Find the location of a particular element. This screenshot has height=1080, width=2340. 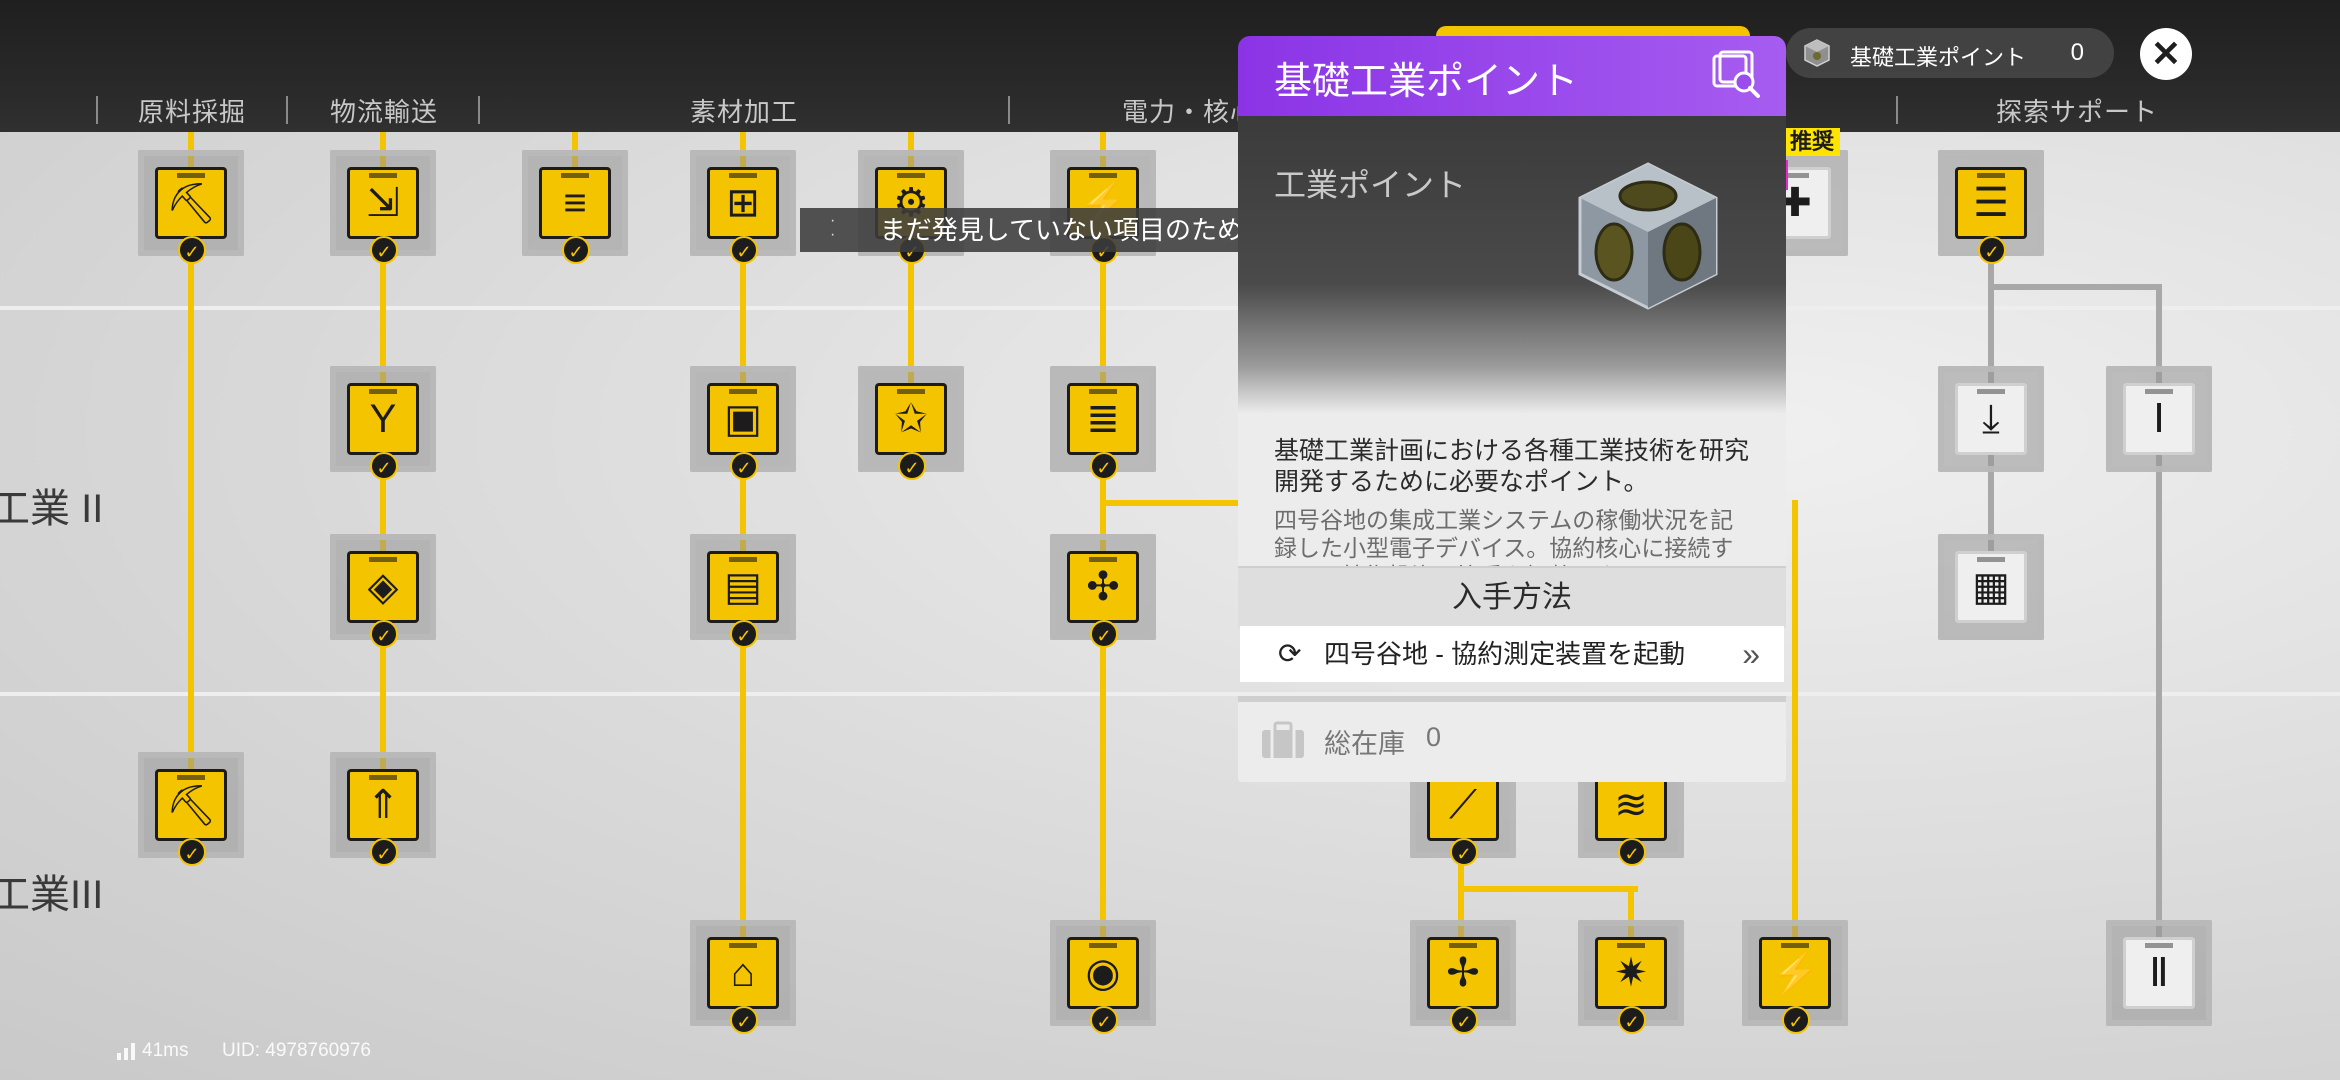

tech-node-refining-1: ⊞ ✓ is located at coordinates (743, 207).